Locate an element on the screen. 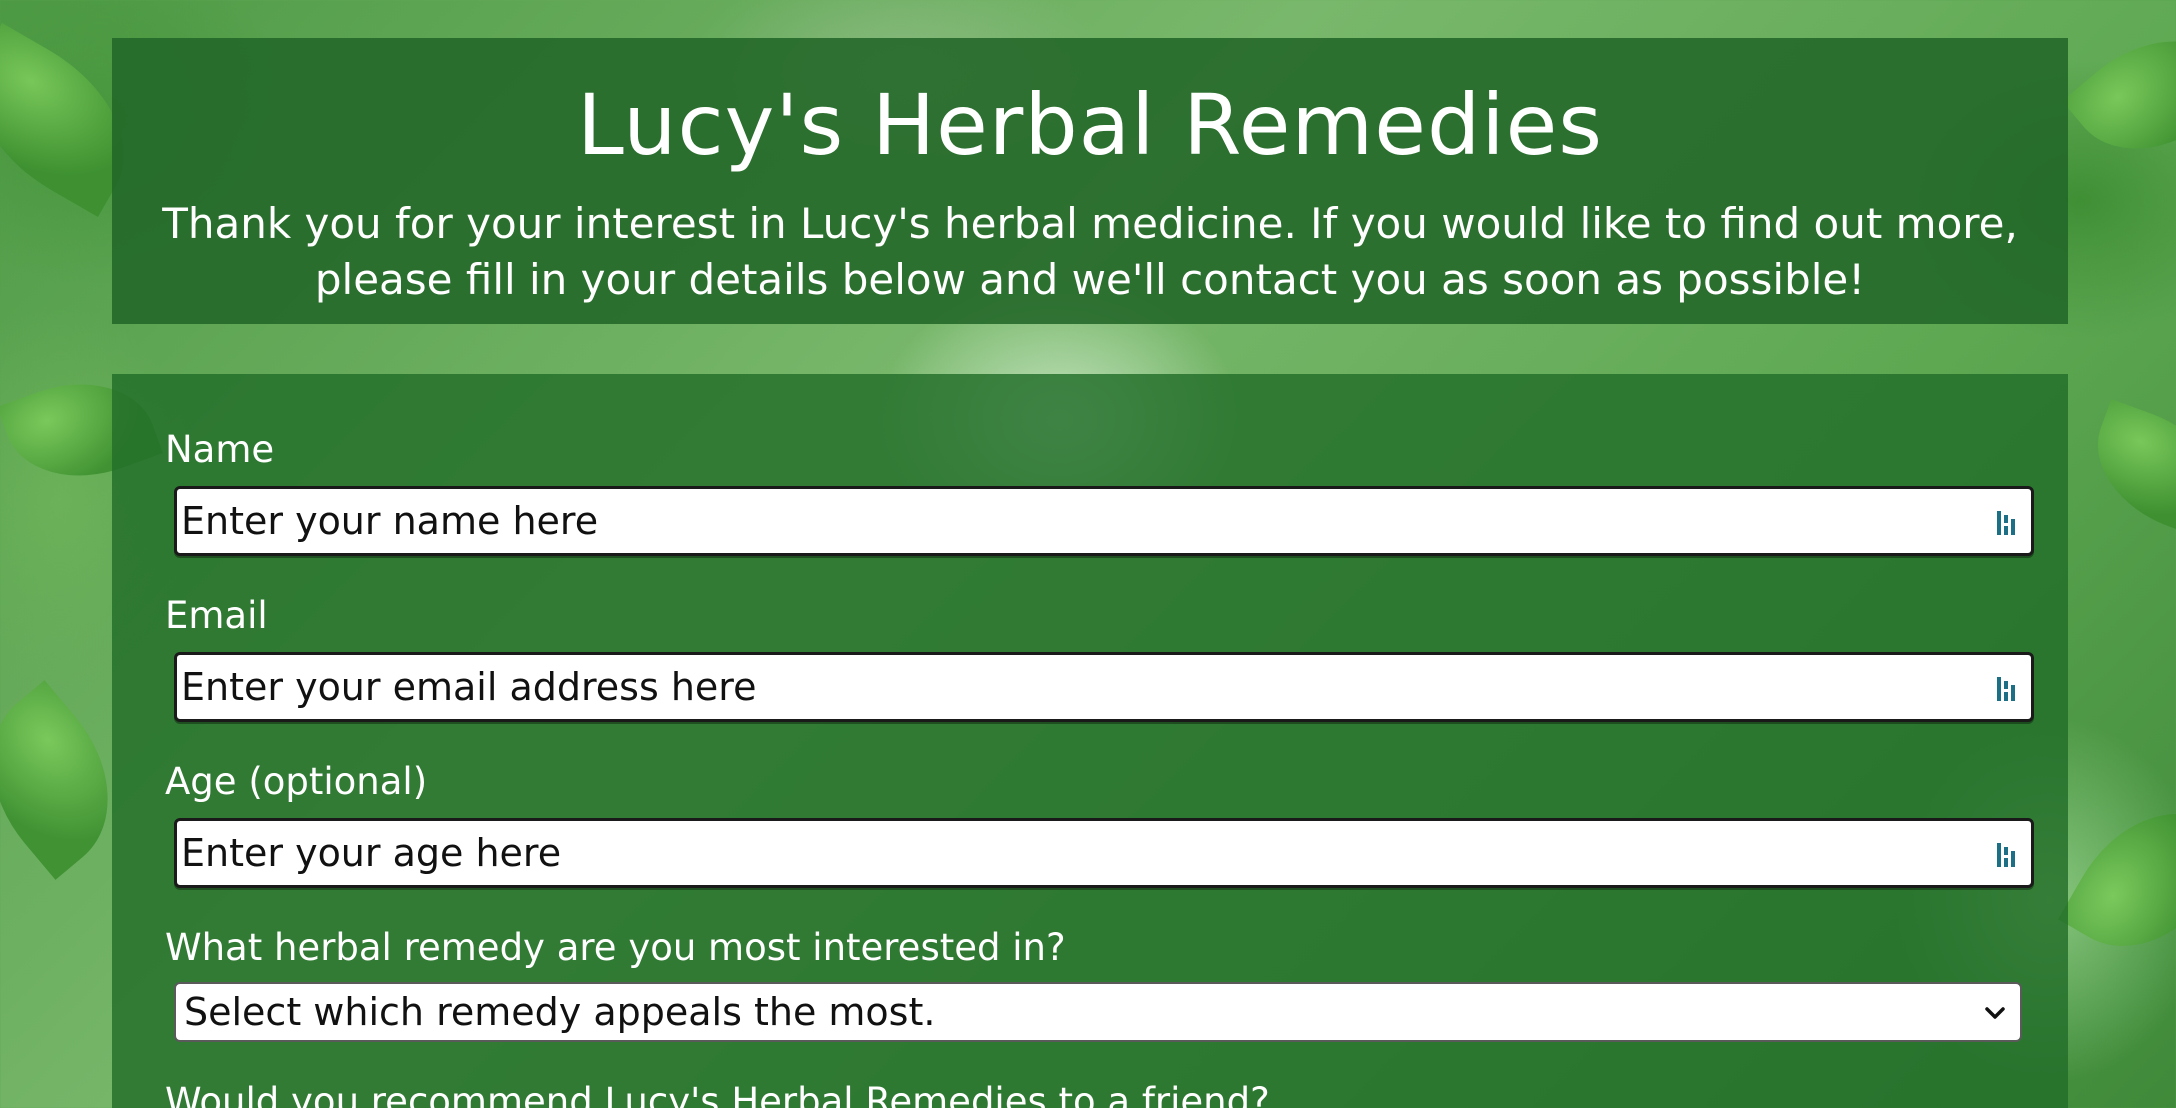 This screenshot has width=2176, height=1108. email-label: Email is located at coordinates (216, 615).